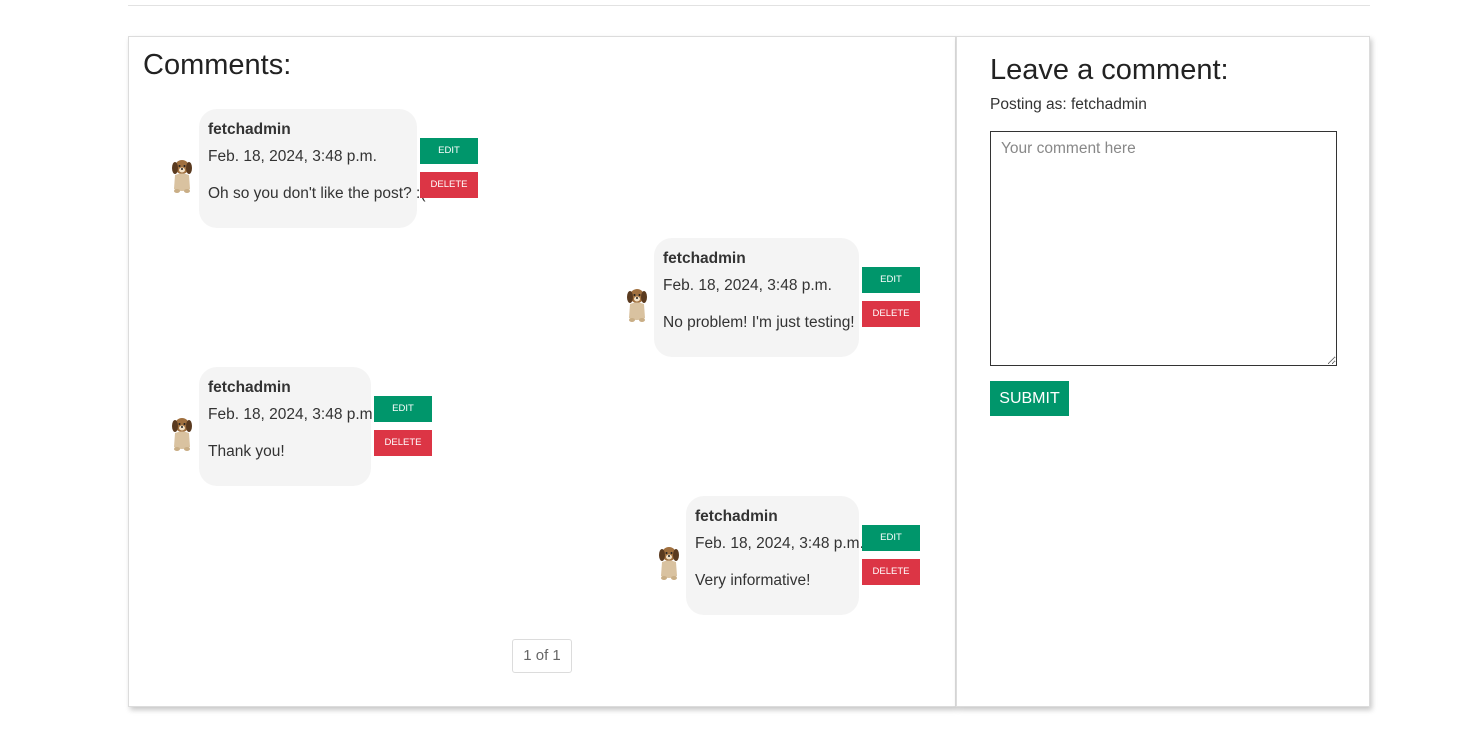 This screenshot has height=750, width=1467. What do you see at coordinates (749, 5) in the screenshot?
I see `top-divider` at bounding box center [749, 5].